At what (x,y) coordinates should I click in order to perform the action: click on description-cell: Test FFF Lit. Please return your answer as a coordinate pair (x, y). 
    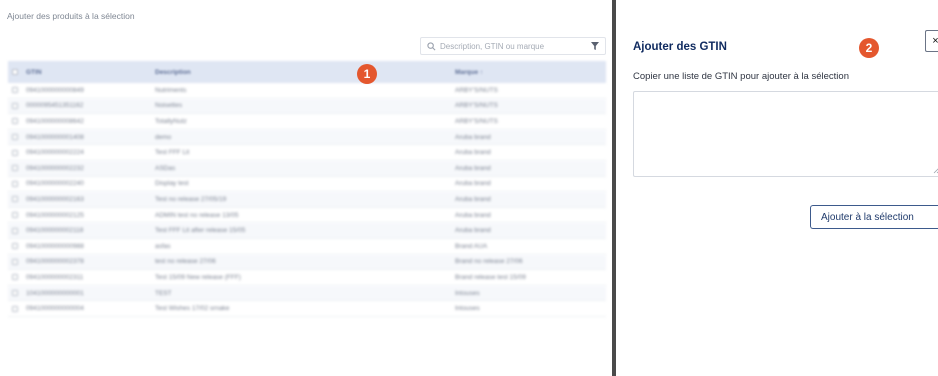
    Looking at the image, I should click on (172, 153).